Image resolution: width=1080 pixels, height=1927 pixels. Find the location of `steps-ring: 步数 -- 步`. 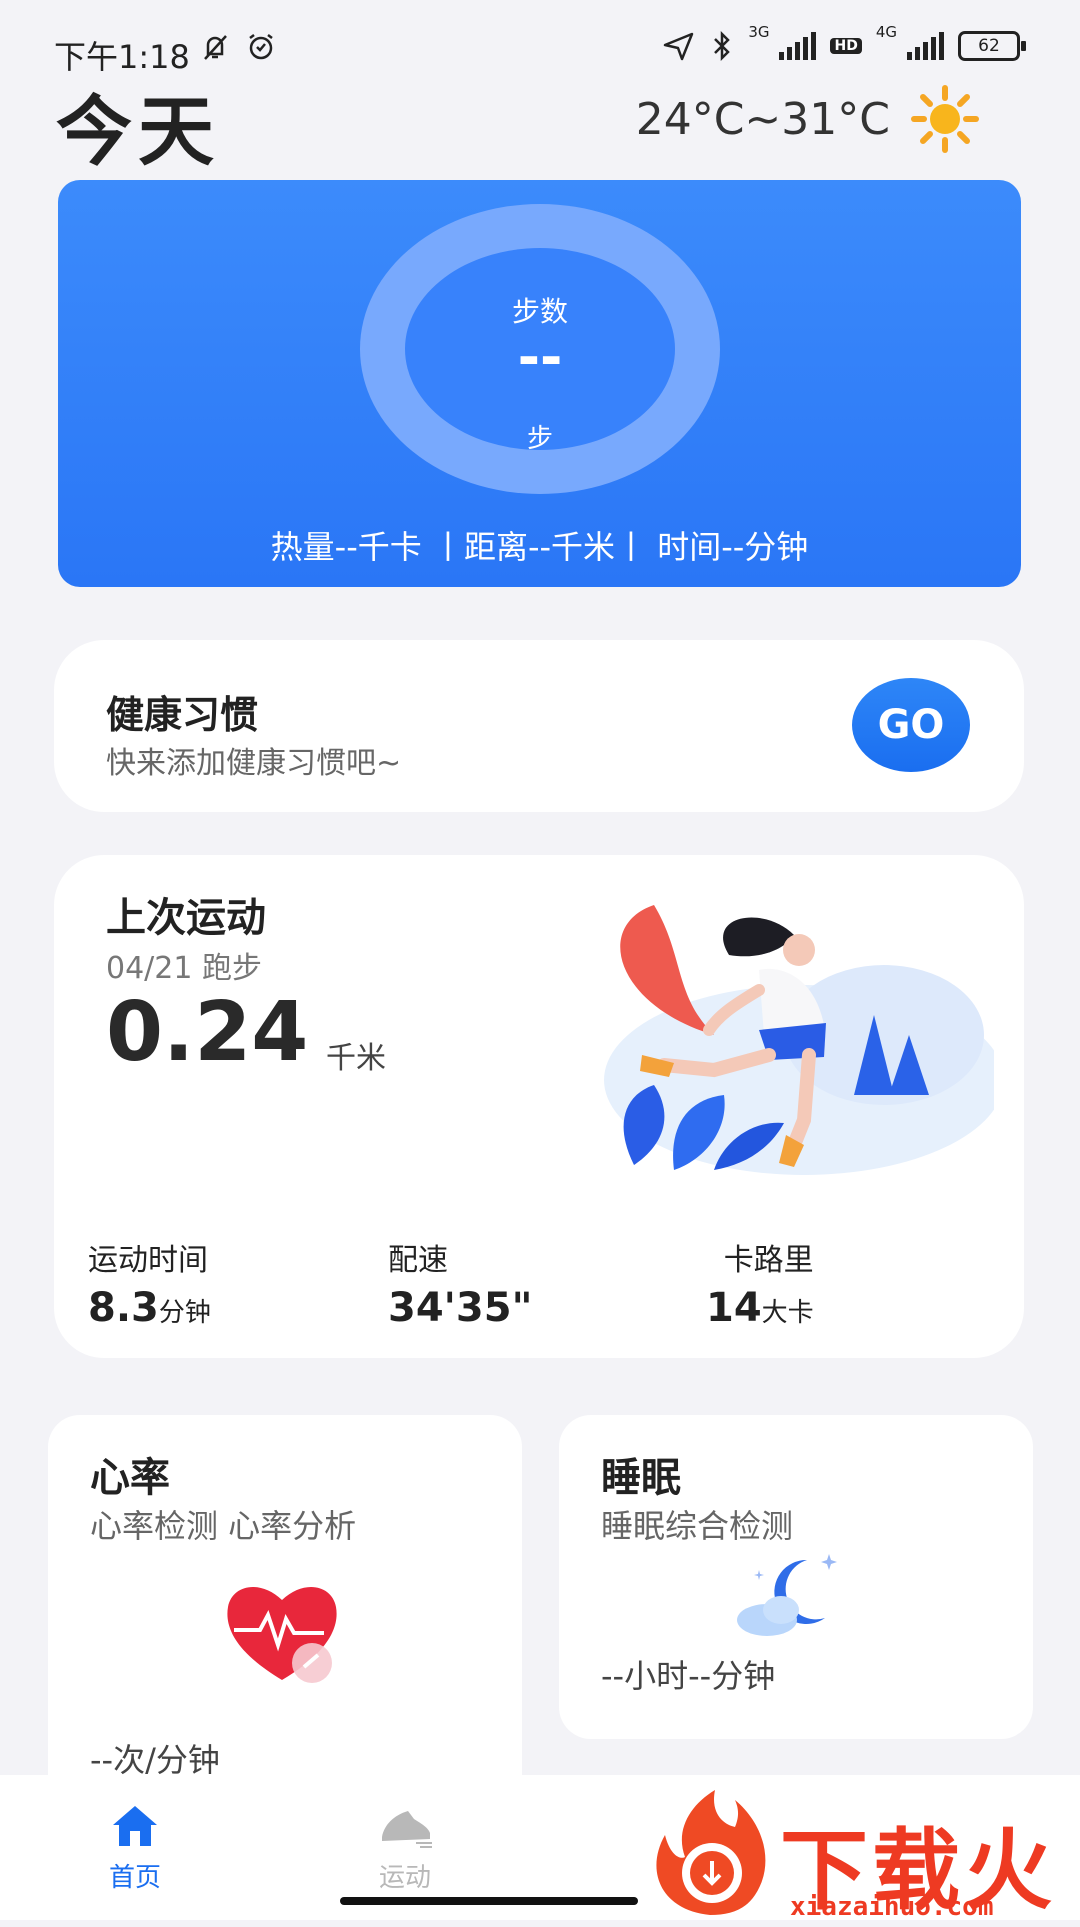

steps-ring: 步数 -- 步 is located at coordinates (540, 349).